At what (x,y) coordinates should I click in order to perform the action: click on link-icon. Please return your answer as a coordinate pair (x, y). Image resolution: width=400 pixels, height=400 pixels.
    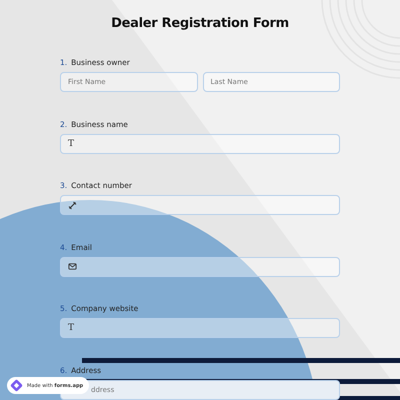
    Looking at the image, I should click on (72, 205).